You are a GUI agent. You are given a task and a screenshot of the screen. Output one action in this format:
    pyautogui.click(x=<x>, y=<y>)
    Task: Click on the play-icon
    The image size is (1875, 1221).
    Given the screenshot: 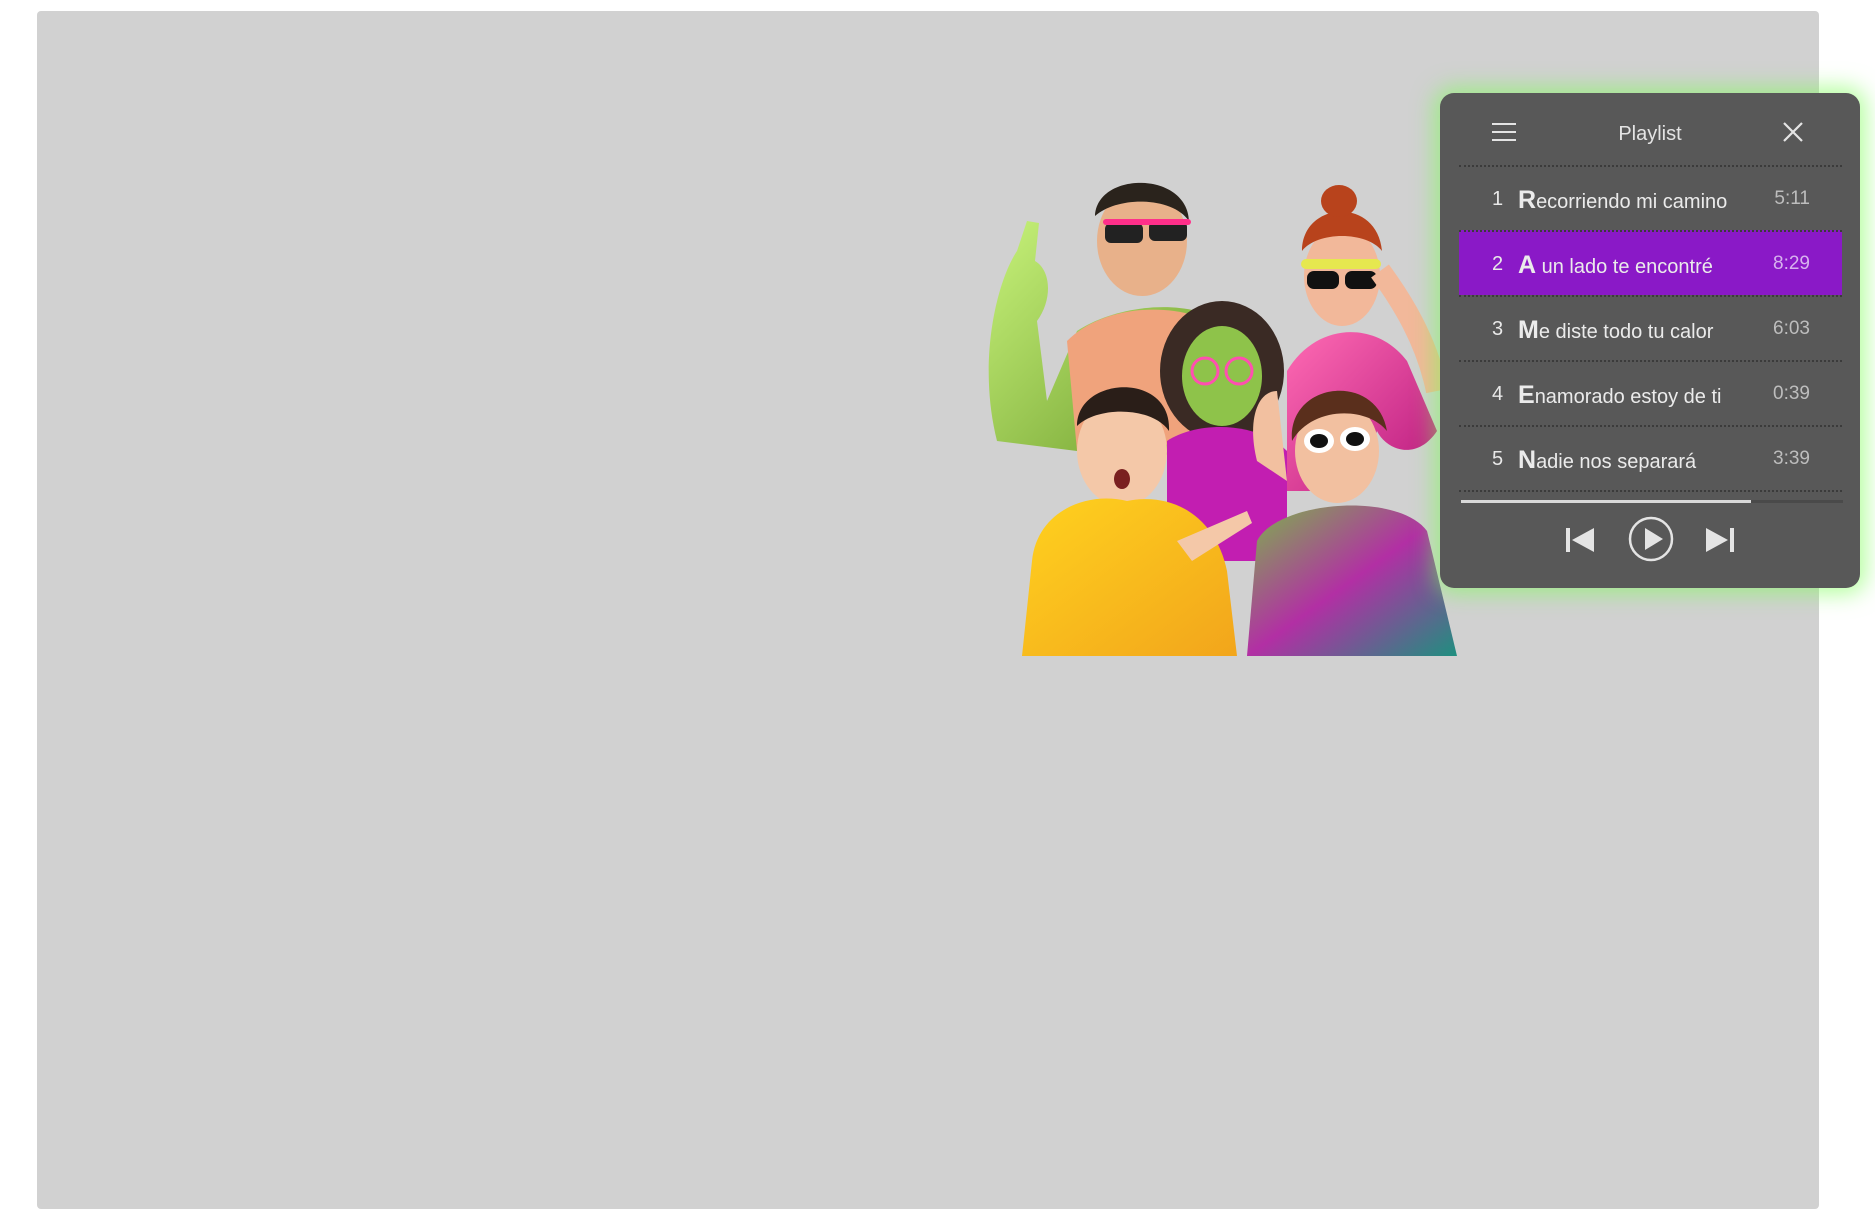 What is the action you would take?
    pyautogui.click(x=1651, y=539)
    